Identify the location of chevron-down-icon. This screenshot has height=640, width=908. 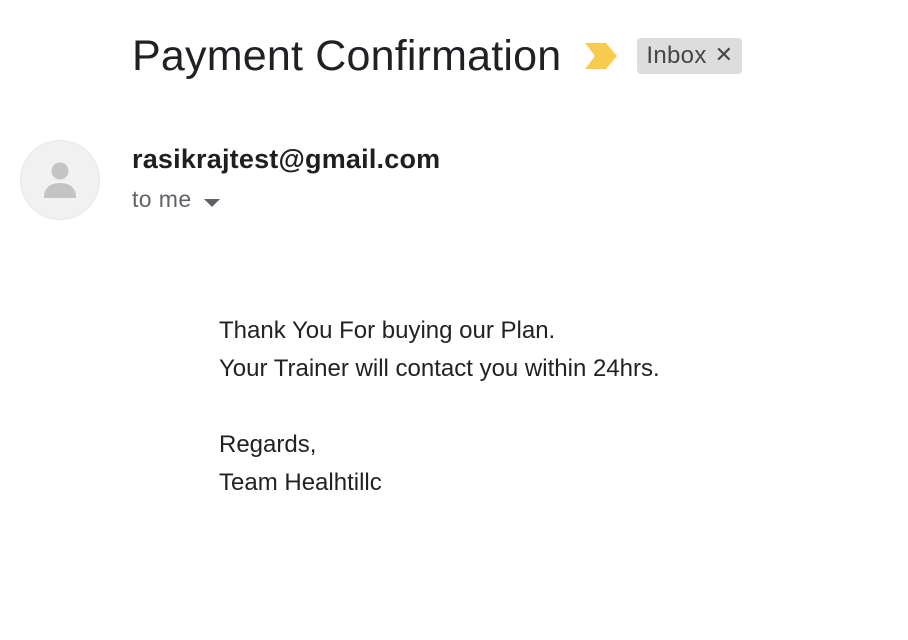
(211, 201).